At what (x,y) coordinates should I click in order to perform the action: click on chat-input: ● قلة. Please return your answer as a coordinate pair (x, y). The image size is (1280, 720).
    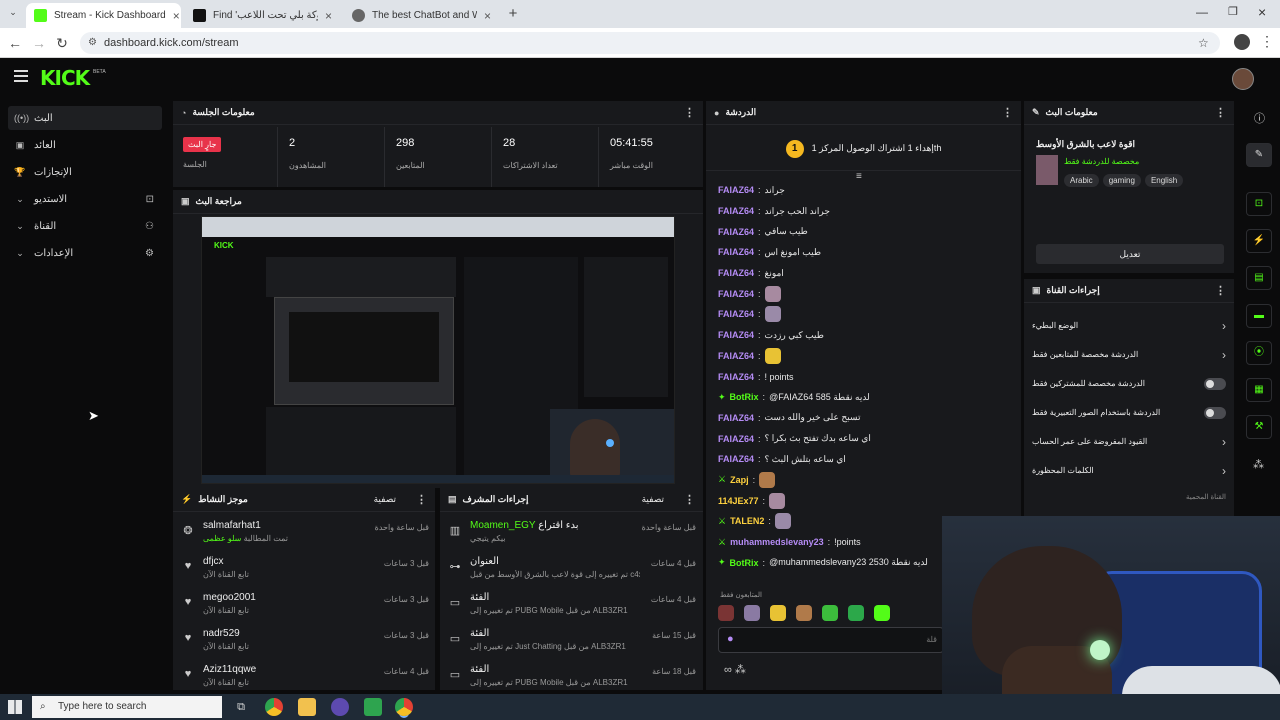
    Looking at the image, I should click on (831, 640).